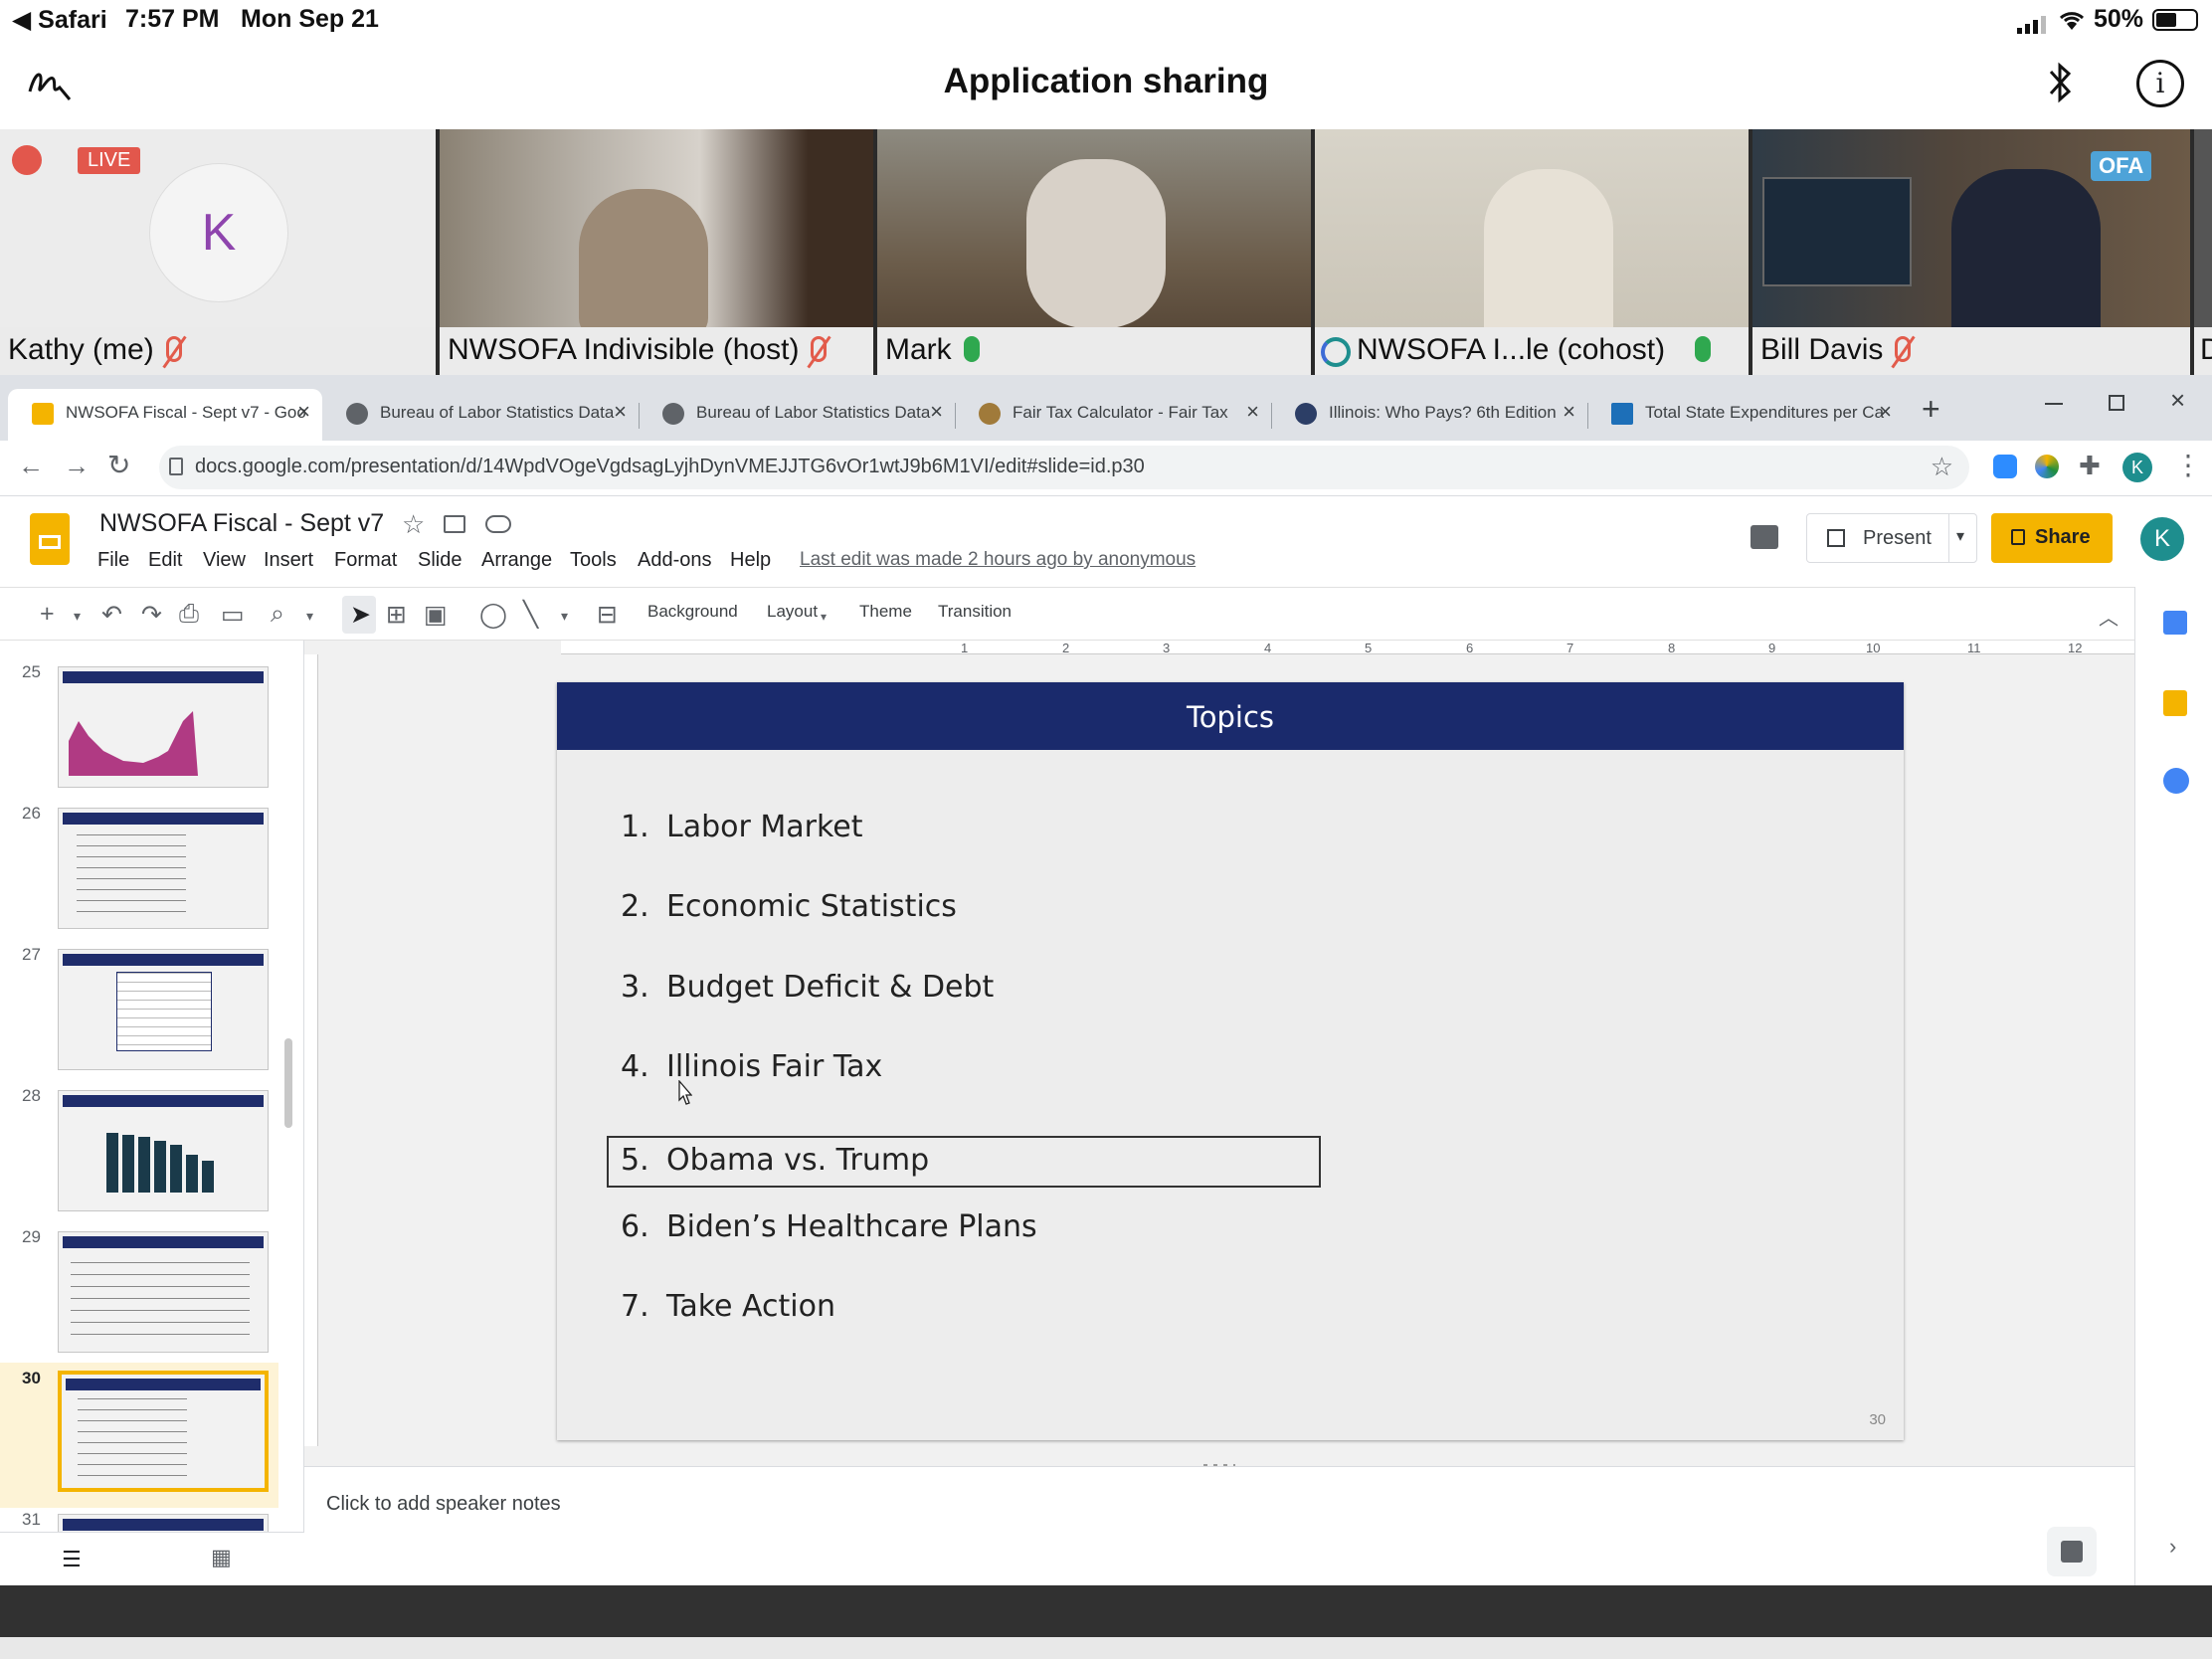  What do you see at coordinates (165, 560) in the screenshot?
I see `menu-edit: Edit` at bounding box center [165, 560].